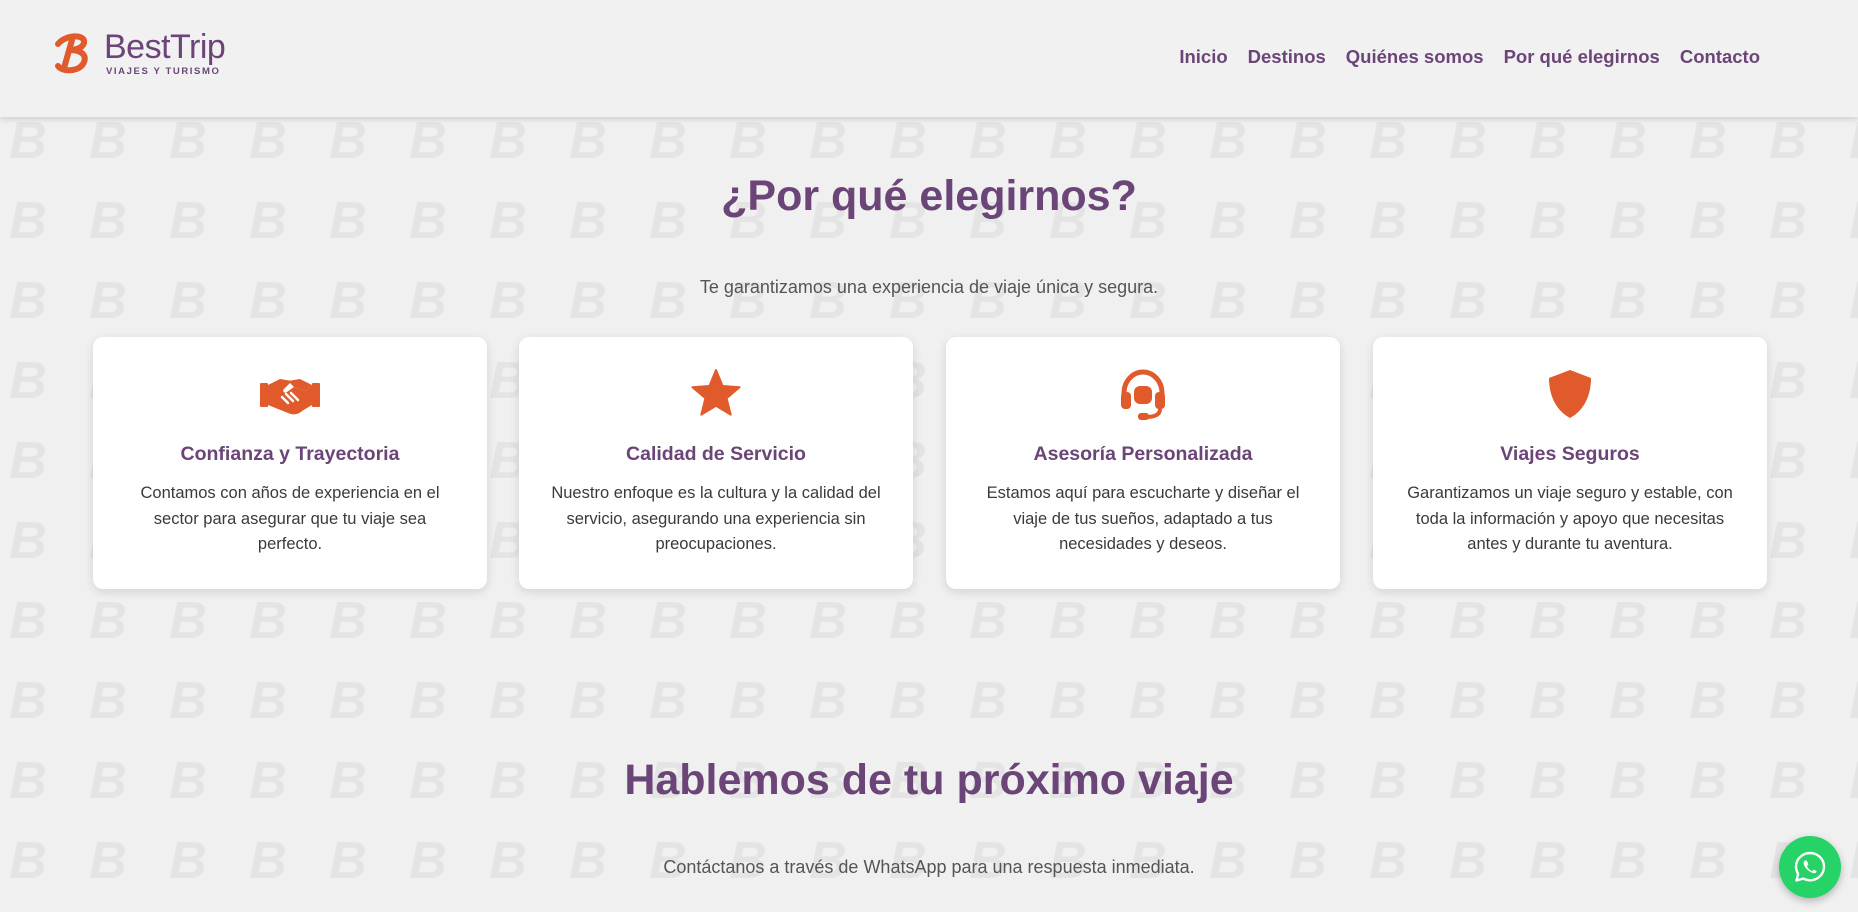 This screenshot has width=1858, height=912. I want to click on nav-link-contacto: Contacto, so click(1720, 57).